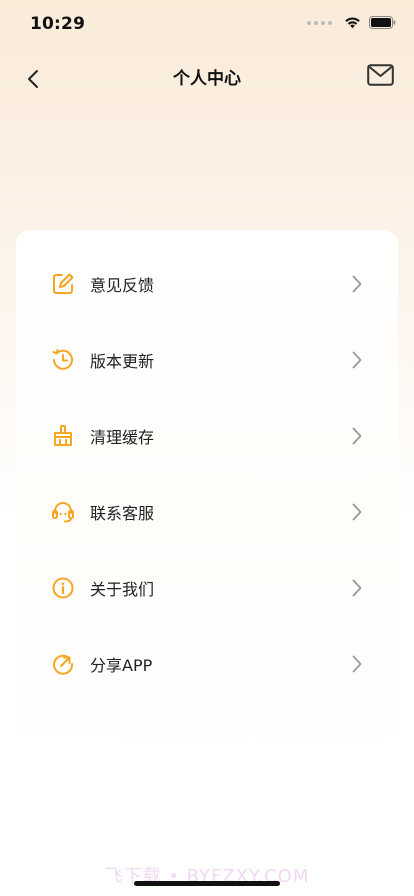 The image size is (414, 896). I want to click on page-title: 个人中心, so click(207, 79).